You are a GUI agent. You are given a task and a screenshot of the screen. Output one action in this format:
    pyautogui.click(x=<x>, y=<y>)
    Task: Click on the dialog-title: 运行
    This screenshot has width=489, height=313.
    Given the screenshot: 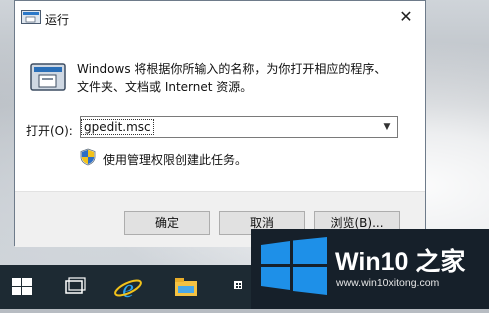 What is the action you would take?
    pyautogui.click(x=57, y=20)
    